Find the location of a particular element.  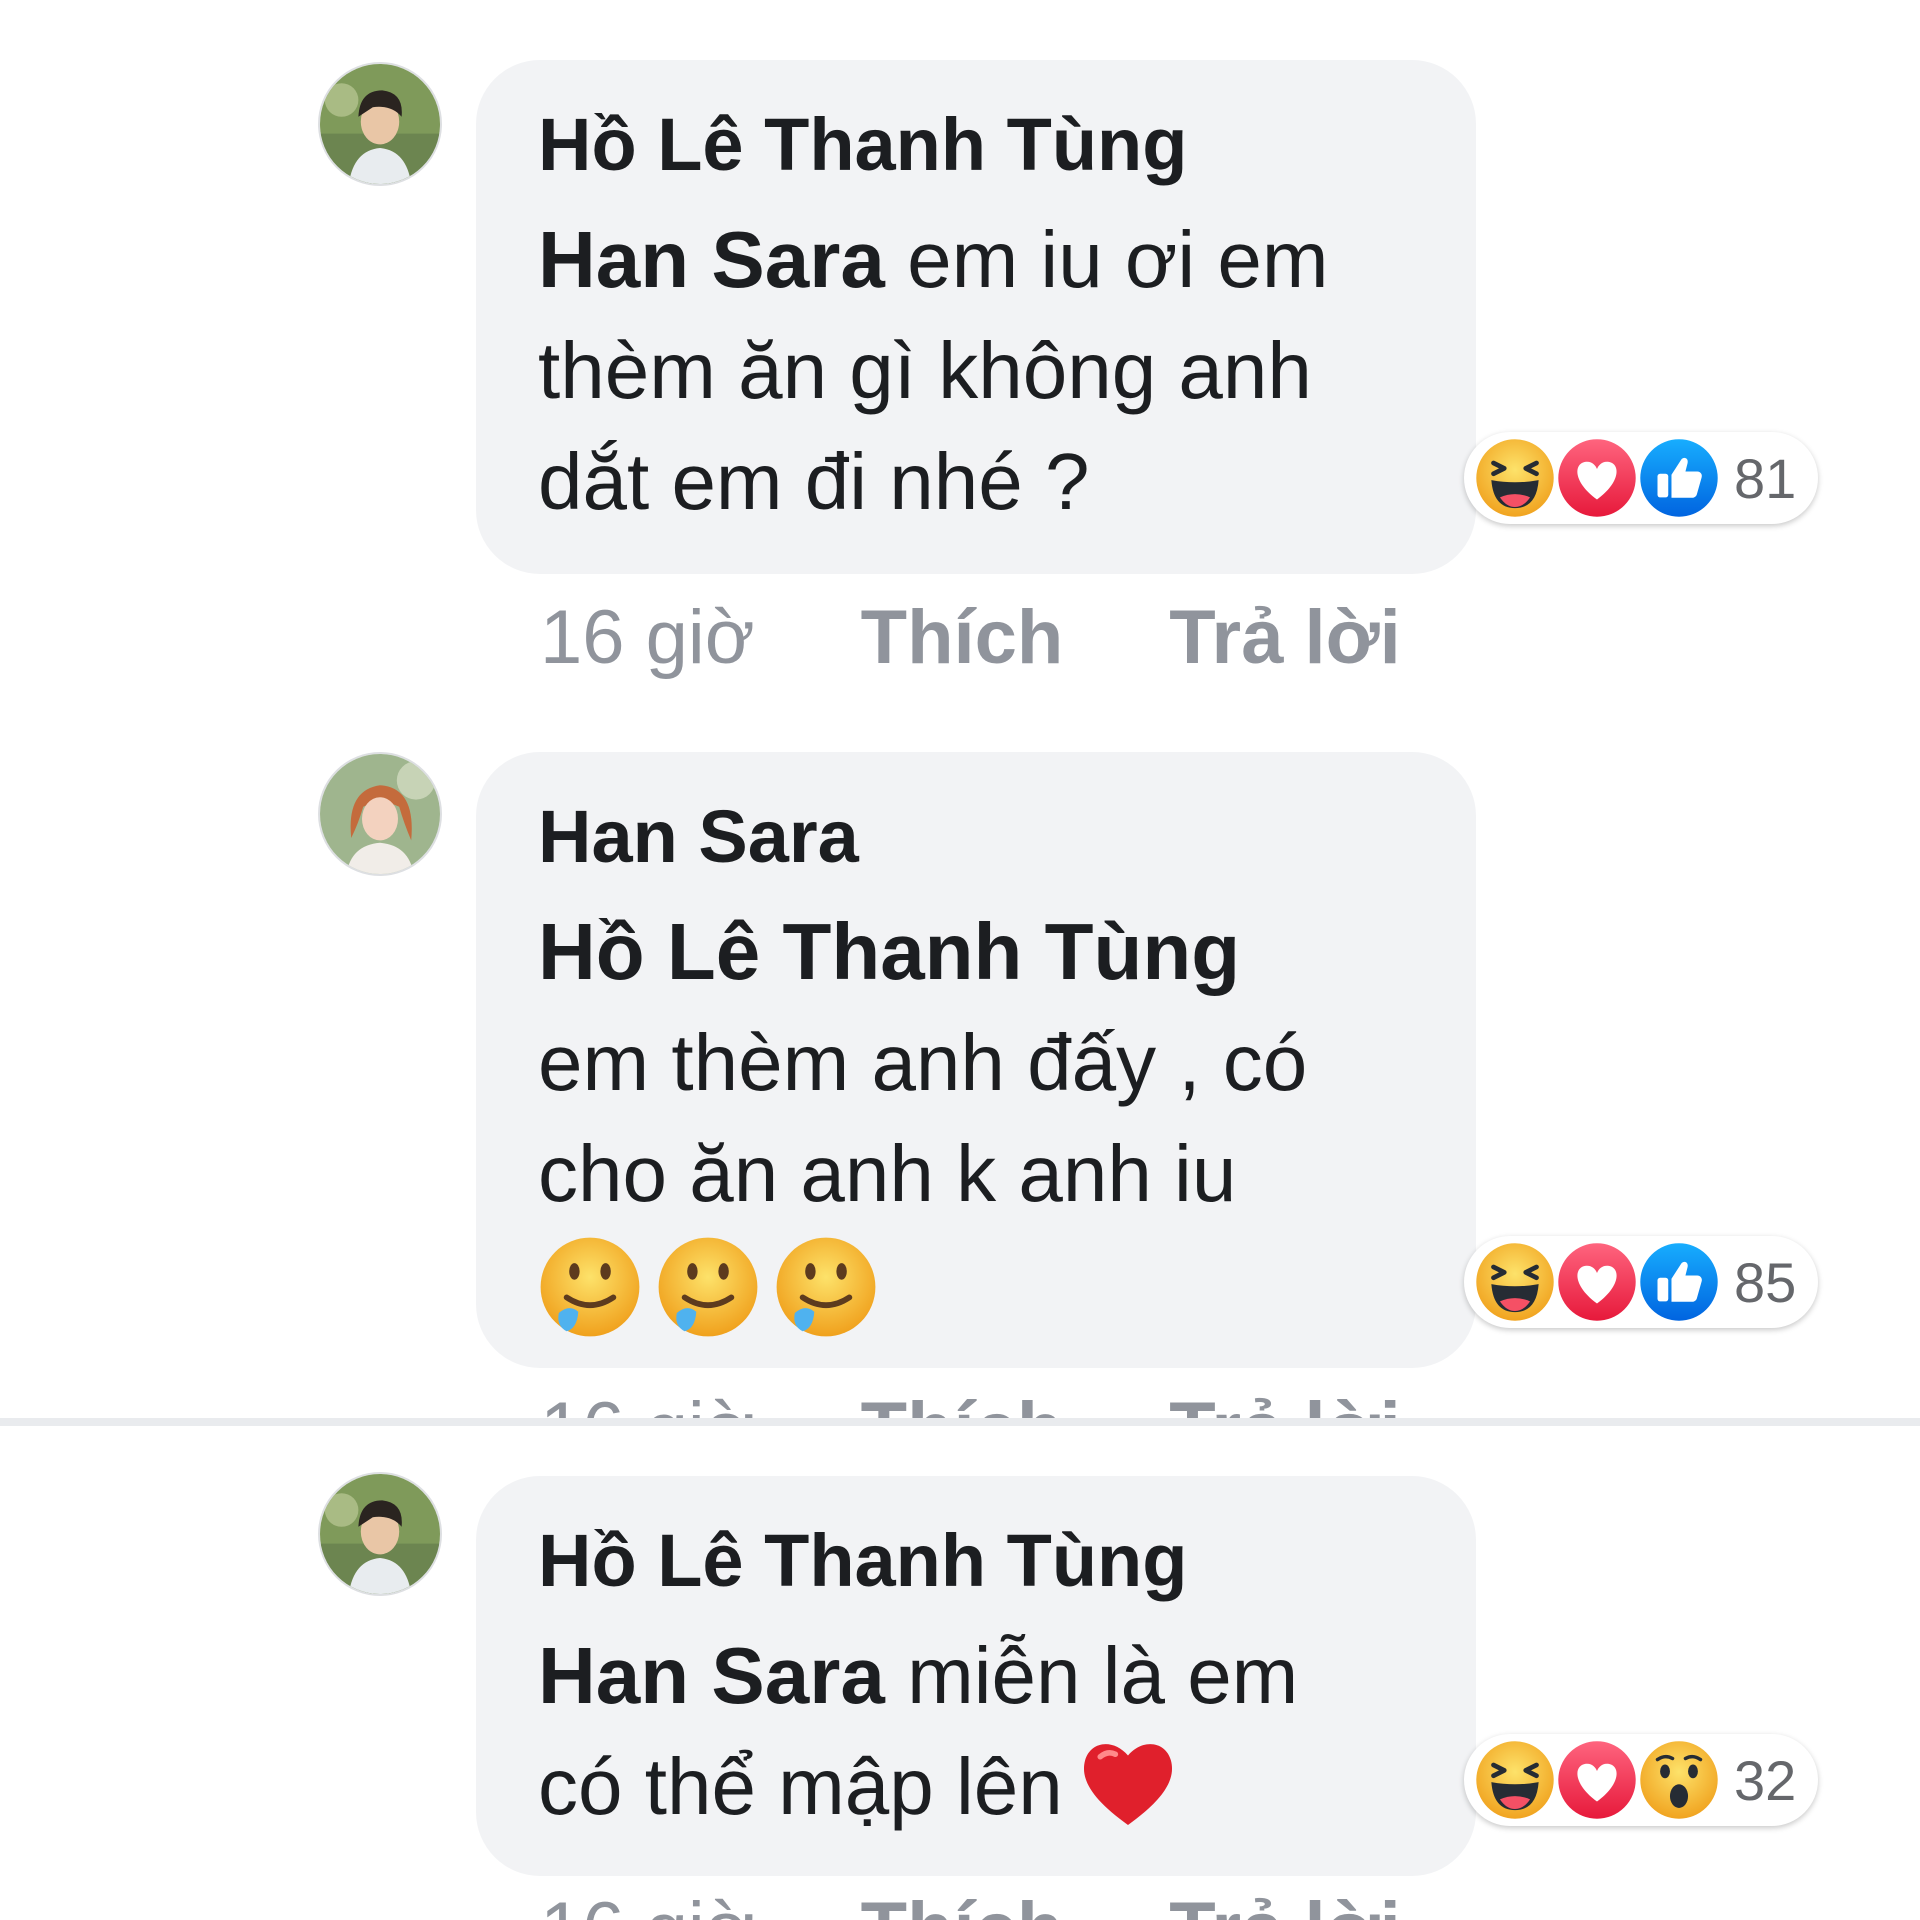

red-heart-icon is located at coordinates (1128, 1782).